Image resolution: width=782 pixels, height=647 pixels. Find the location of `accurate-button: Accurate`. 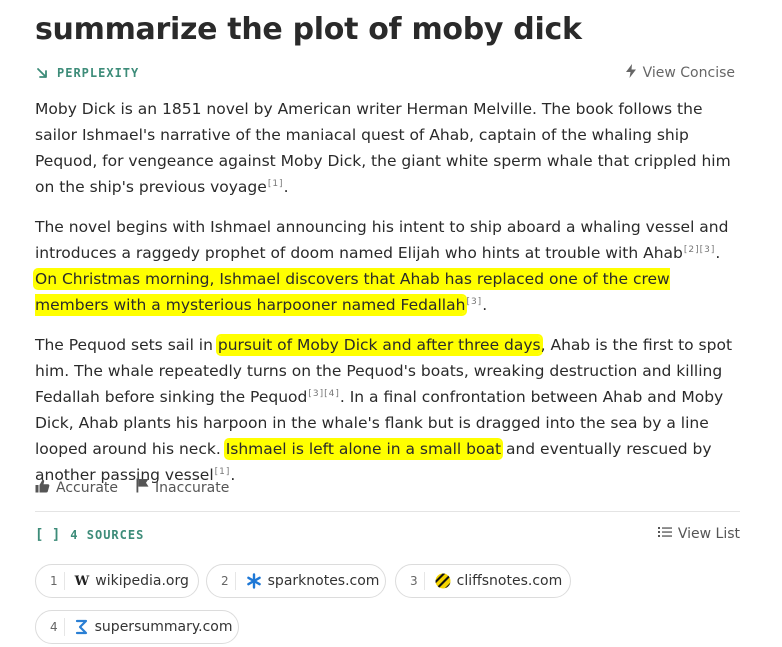

accurate-button: Accurate is located at coordinates (76, 487).